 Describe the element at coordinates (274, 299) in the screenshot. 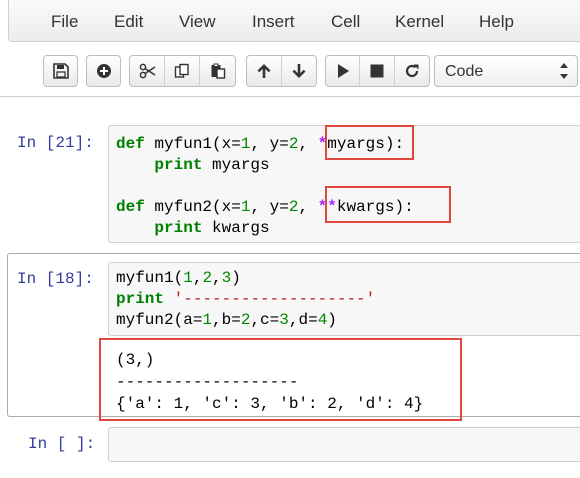

I see `code-token: '-------------------'` at that location.